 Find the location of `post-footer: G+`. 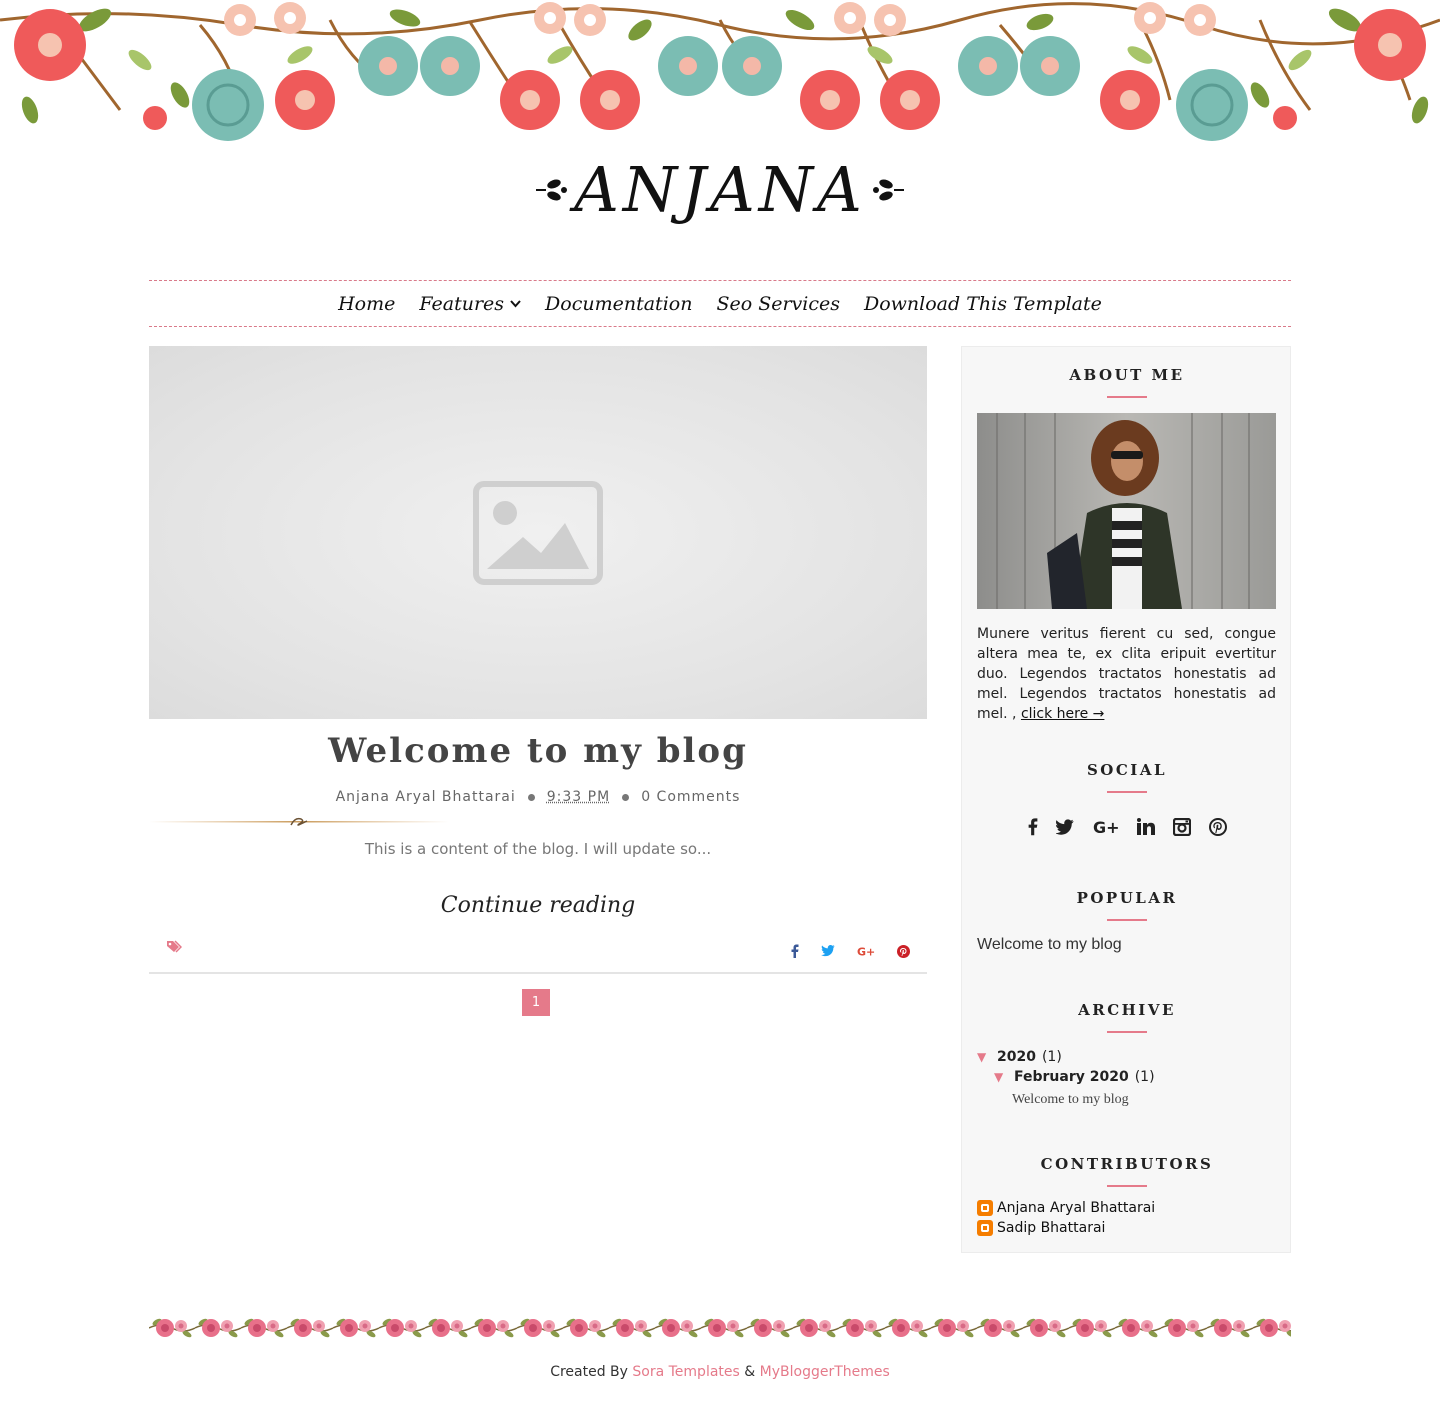

post-footer: G+ is located at coordinates (538, 956).